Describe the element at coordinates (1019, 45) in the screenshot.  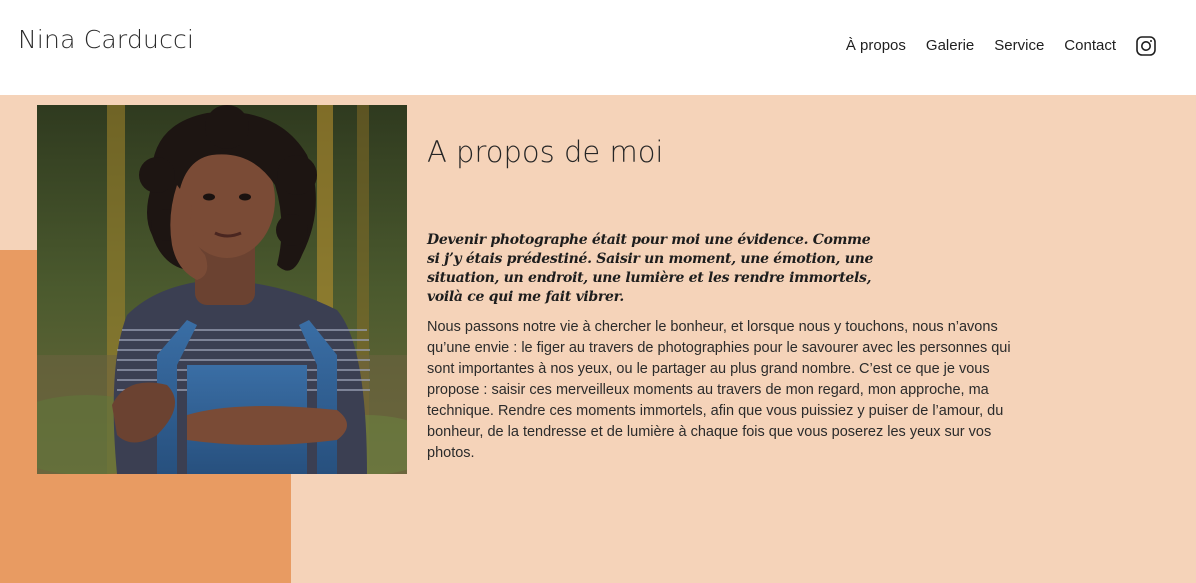
I see `nav-link-service: Service` at that location.